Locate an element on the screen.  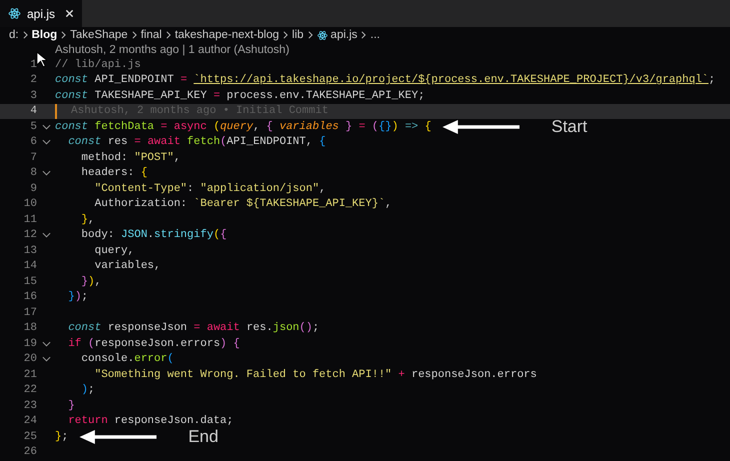
breadcrumb-item: api.js is located at coordinates (344, 35).